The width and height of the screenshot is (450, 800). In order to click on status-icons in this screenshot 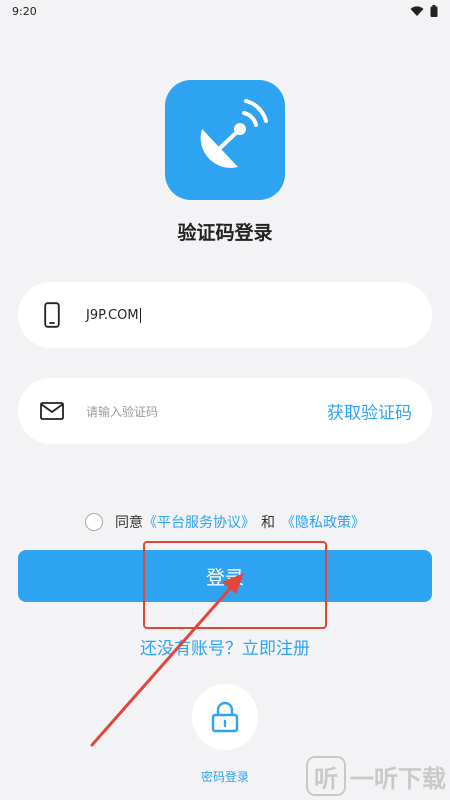, I will do `click(424, 11)`.